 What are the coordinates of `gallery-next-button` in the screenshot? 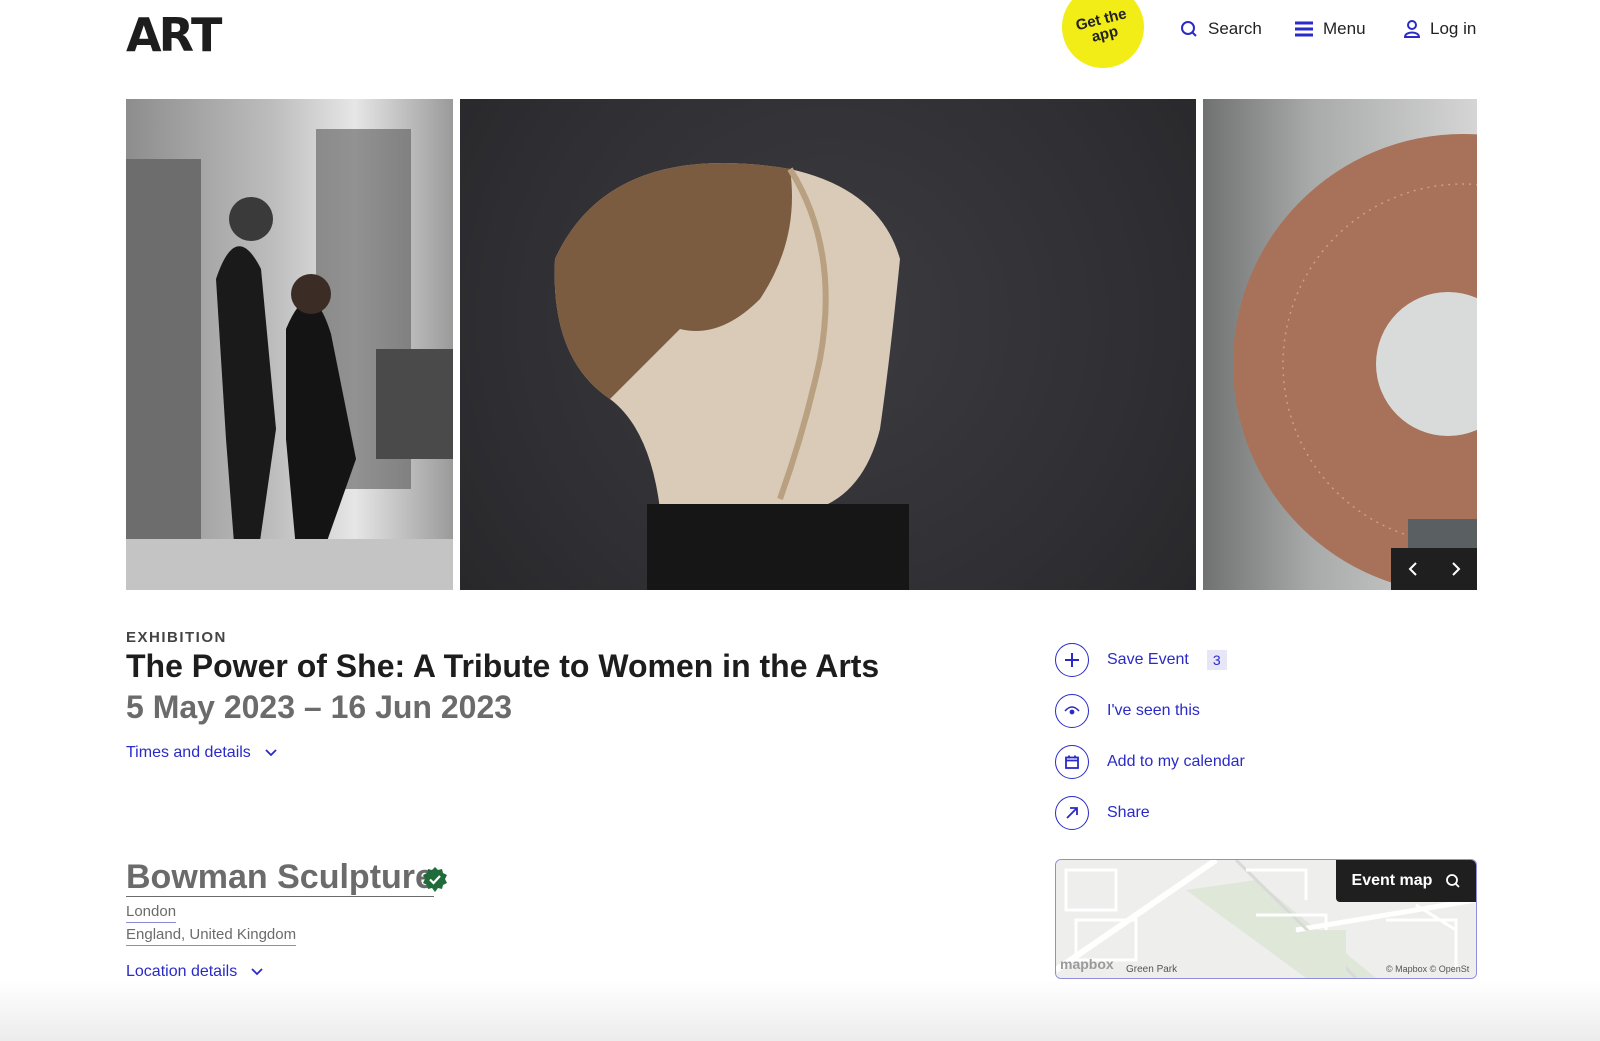 It's located at (1455, 569).